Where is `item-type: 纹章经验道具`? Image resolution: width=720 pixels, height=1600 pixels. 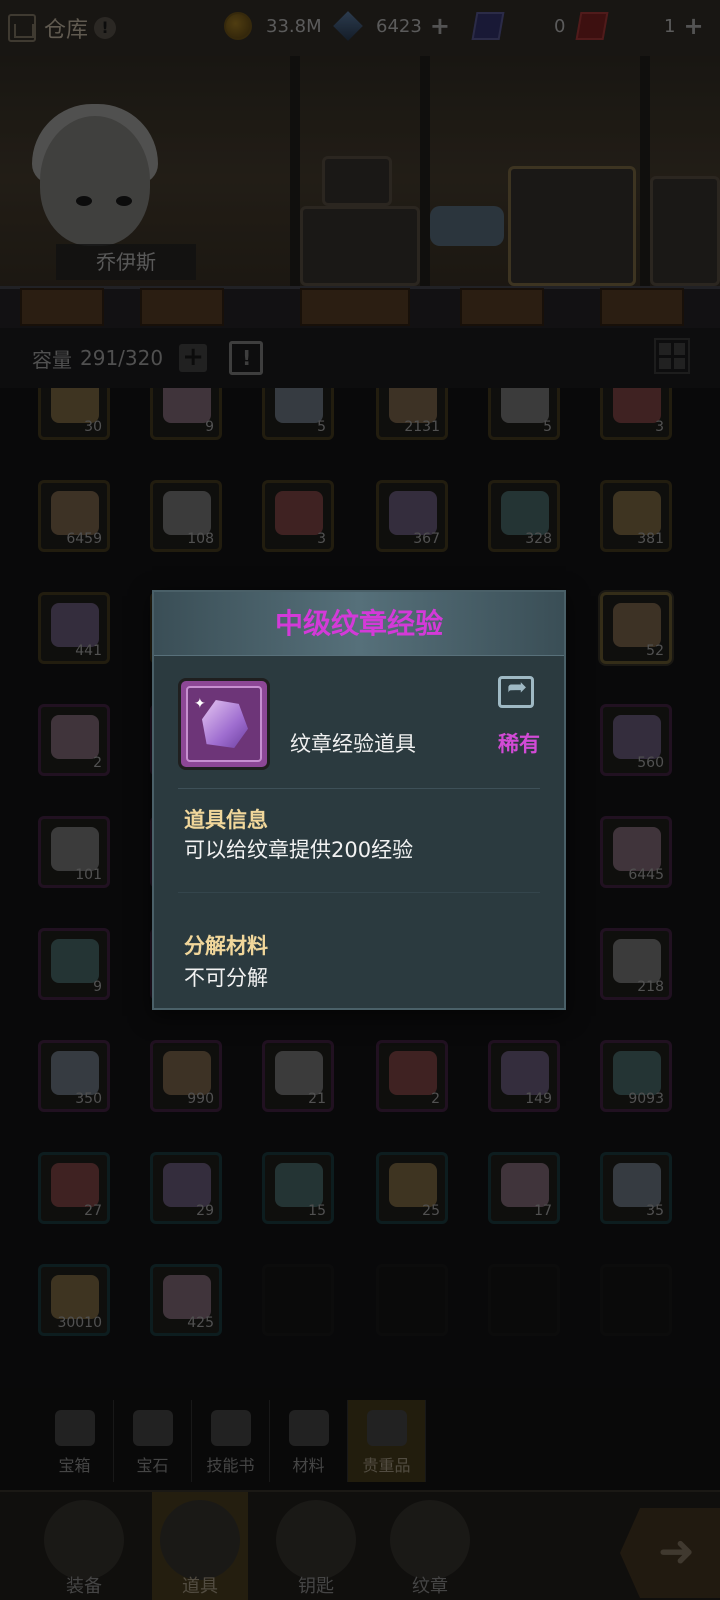
item-type: 纹章经验道具 is located at coordinates (353, 744).